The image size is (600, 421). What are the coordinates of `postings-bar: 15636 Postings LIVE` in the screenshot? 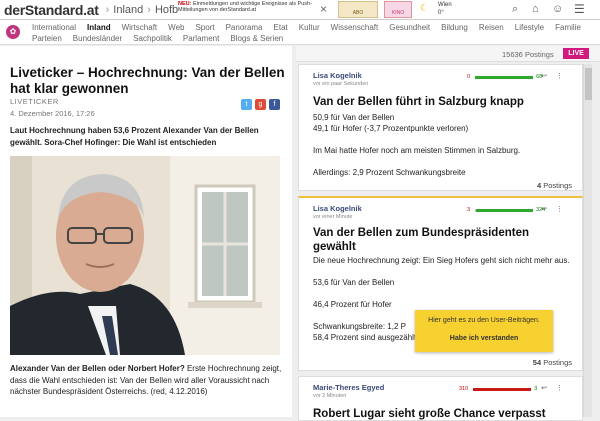 It's located at (448, 54).